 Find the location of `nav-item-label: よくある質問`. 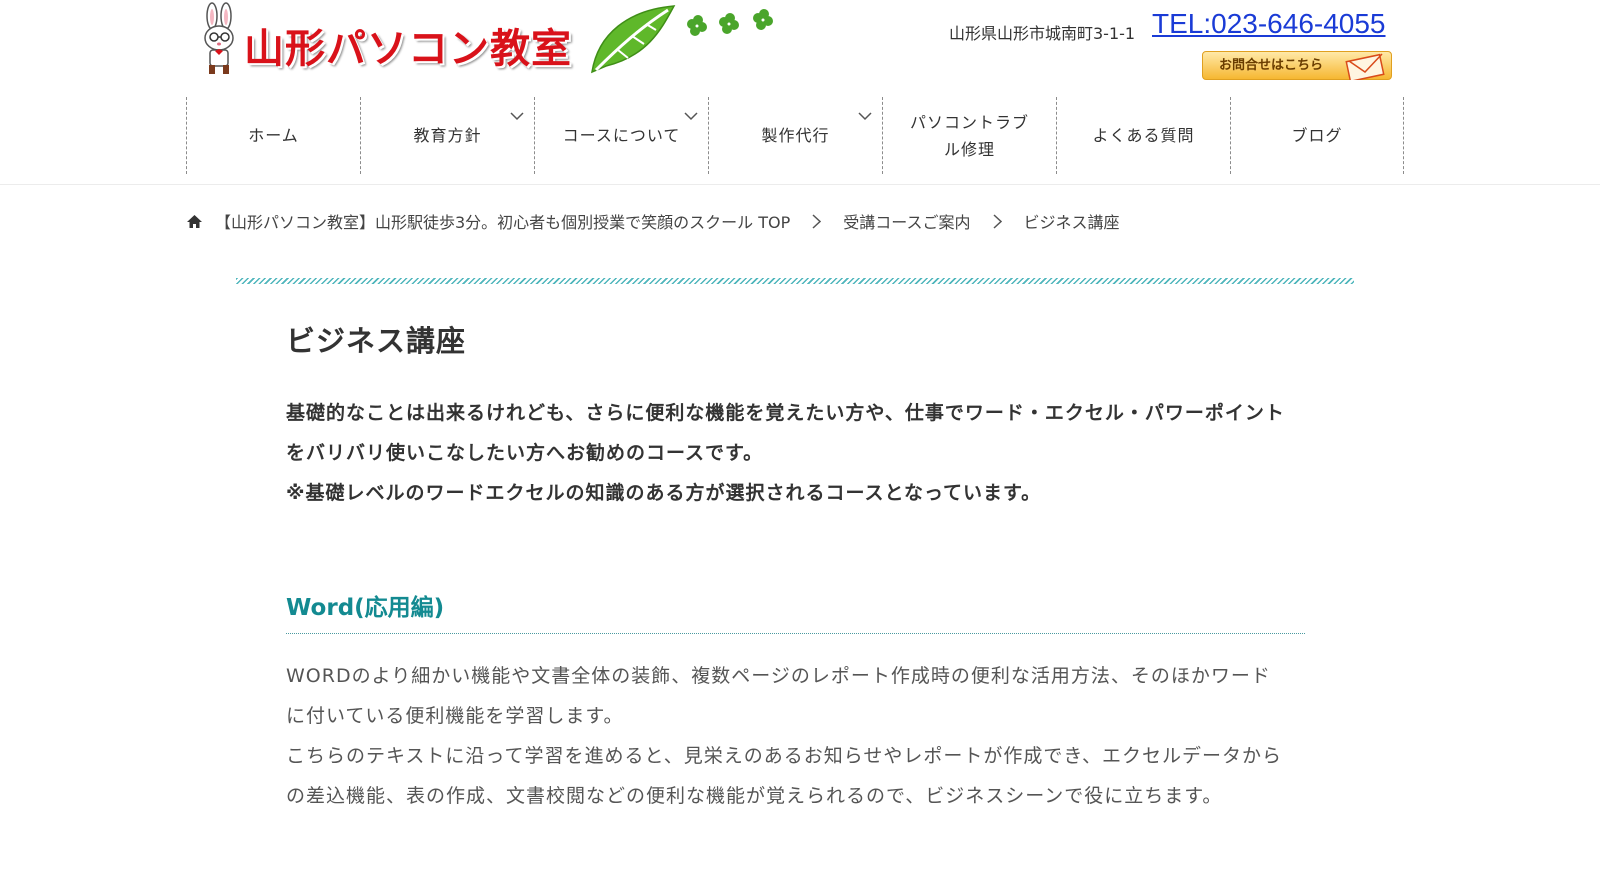

nav-item-label: よくある質問 is located at coordinates (1143, 135).